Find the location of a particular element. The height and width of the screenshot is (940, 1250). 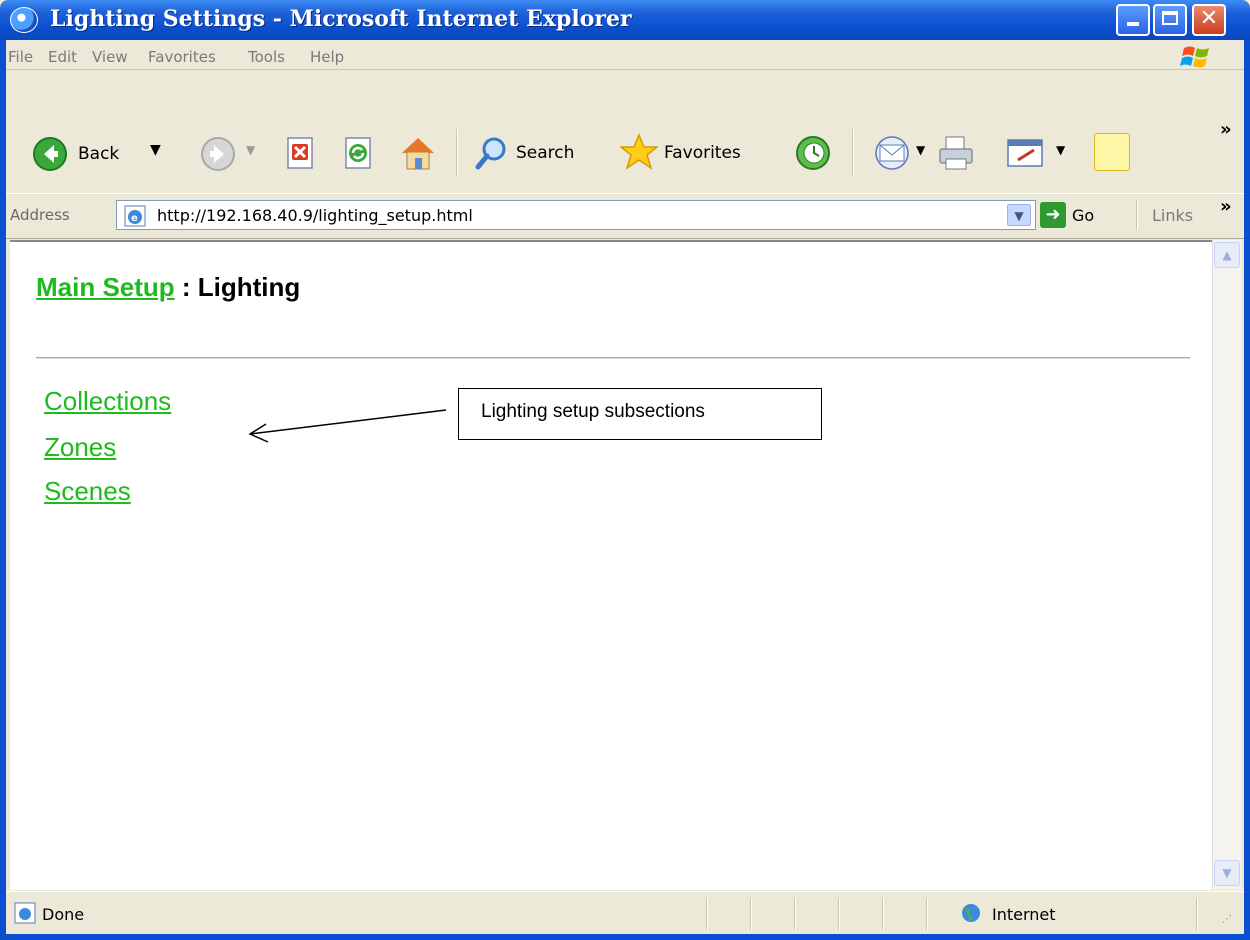

annotation-arrow is located at coordinates (347, 426).